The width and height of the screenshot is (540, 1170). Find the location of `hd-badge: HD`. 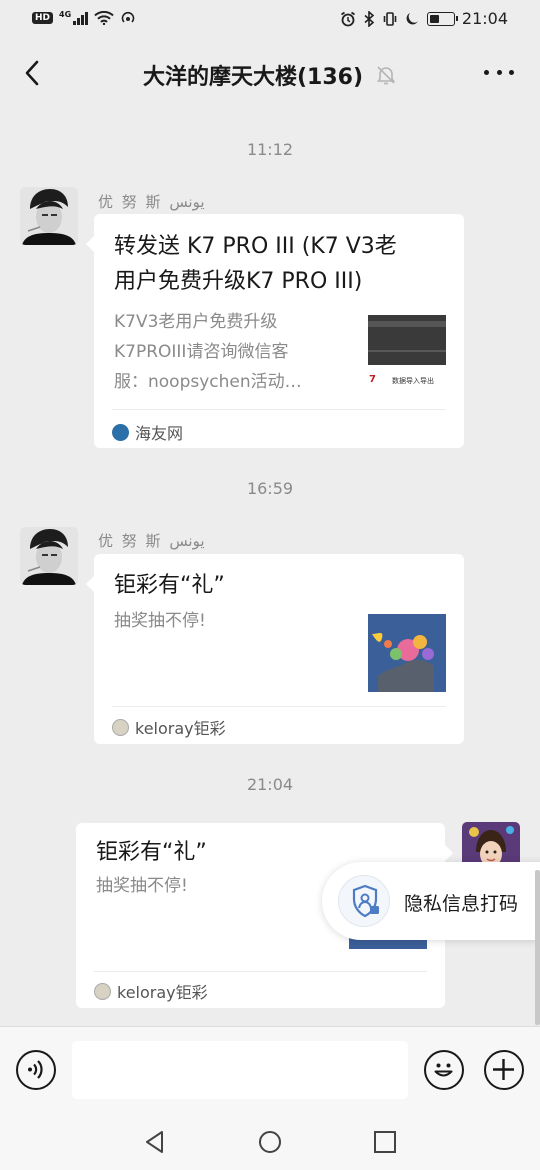

hd-badge: HD is located at coordinates (43, 18).